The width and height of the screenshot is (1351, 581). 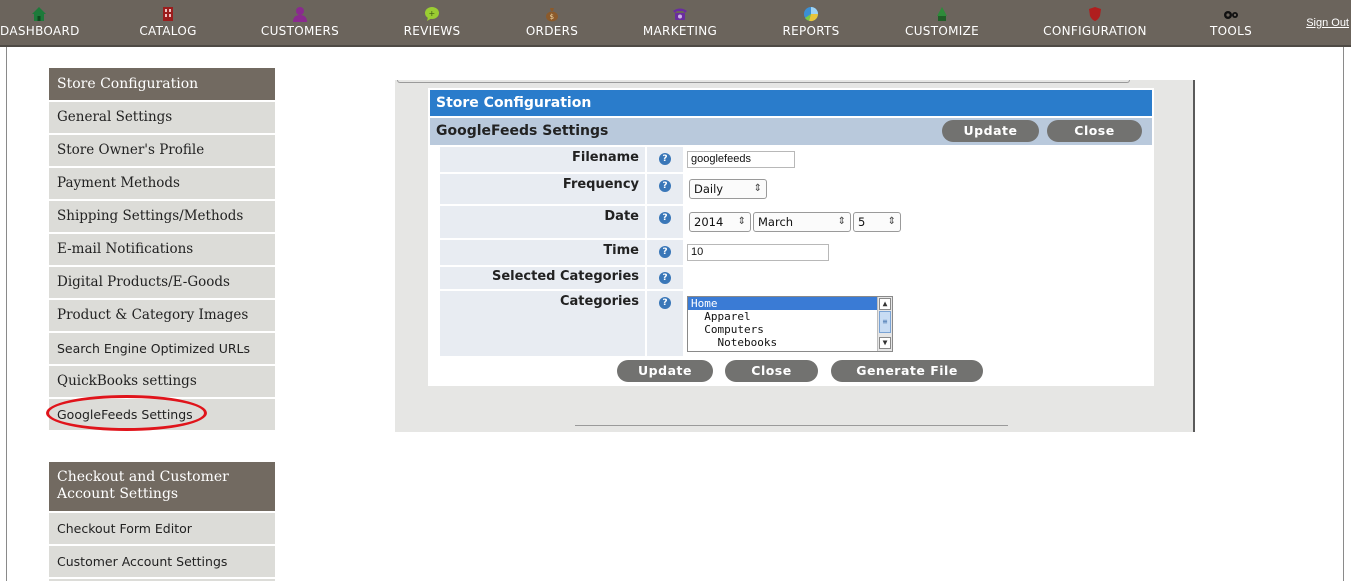 I want to click on update-button: Update, so click(x=665, y=371).